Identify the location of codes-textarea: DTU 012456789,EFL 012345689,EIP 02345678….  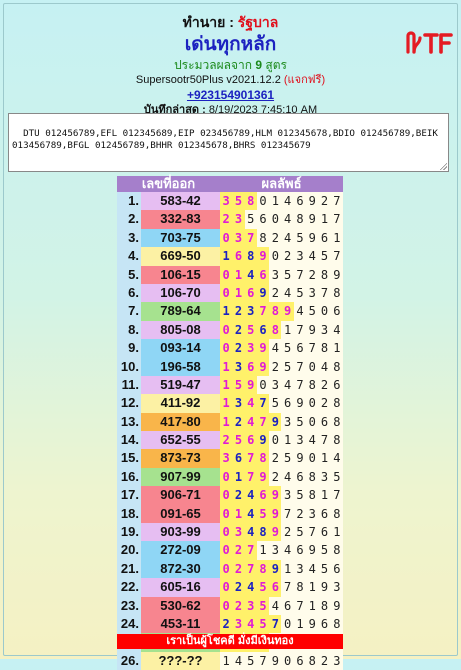
(228, 142).